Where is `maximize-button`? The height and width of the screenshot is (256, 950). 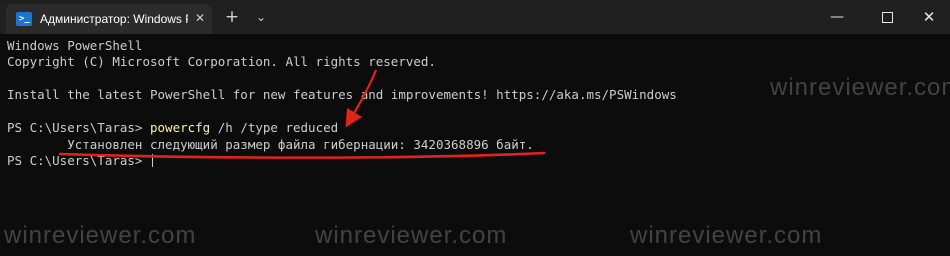
maximize-button is located at coordinates (887, 17).